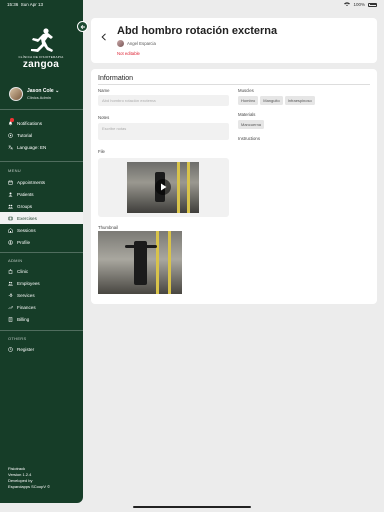 The width and height of the screenshot is (384, 512). I want to click on avatar, so click(16, 94).